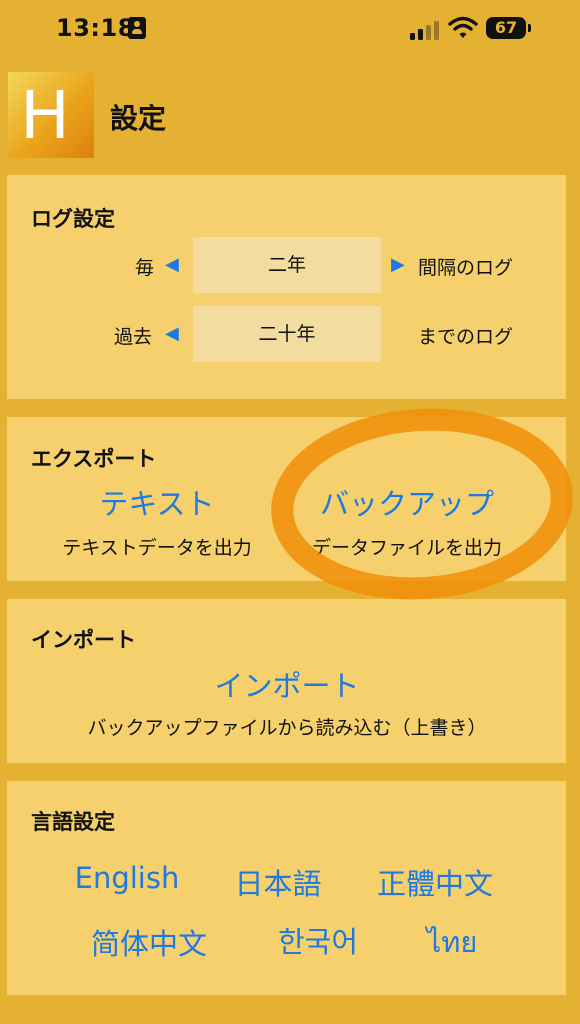 This screenshot has height=1024, width=580. Describe the element at coordinates (127, 878) in the screenshot. I see `language-option-english: English` at that location.